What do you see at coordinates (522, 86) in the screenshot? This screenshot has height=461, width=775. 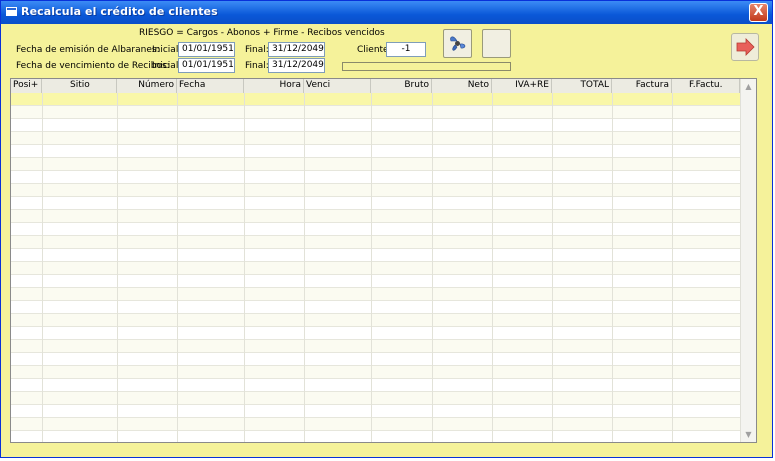 I see `col-iva-re: IVA+RE` at bounding box center [522, 86].